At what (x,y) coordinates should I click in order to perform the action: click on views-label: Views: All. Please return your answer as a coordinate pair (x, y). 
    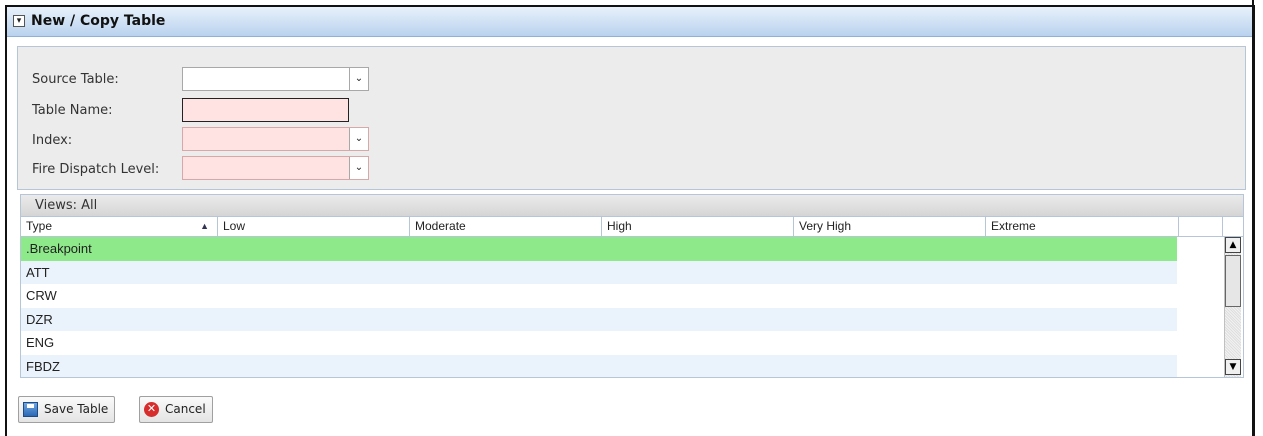
    Looking at the image, I should click on (66, 205).